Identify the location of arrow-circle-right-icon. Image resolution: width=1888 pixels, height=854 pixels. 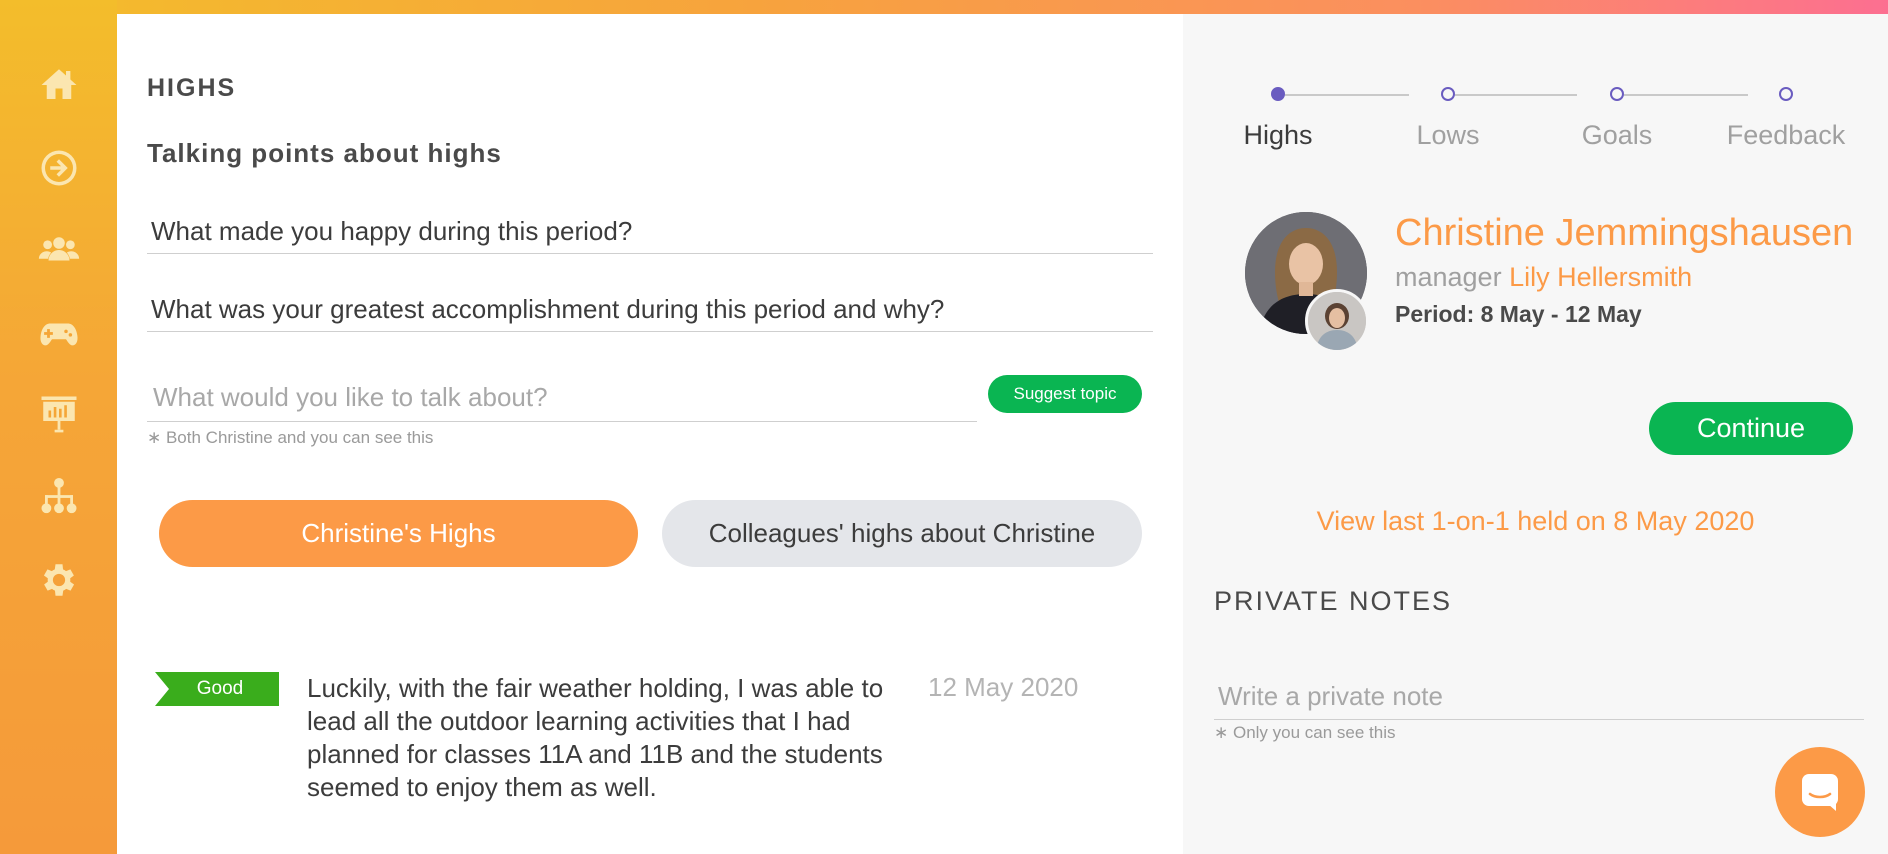
(58, 168).